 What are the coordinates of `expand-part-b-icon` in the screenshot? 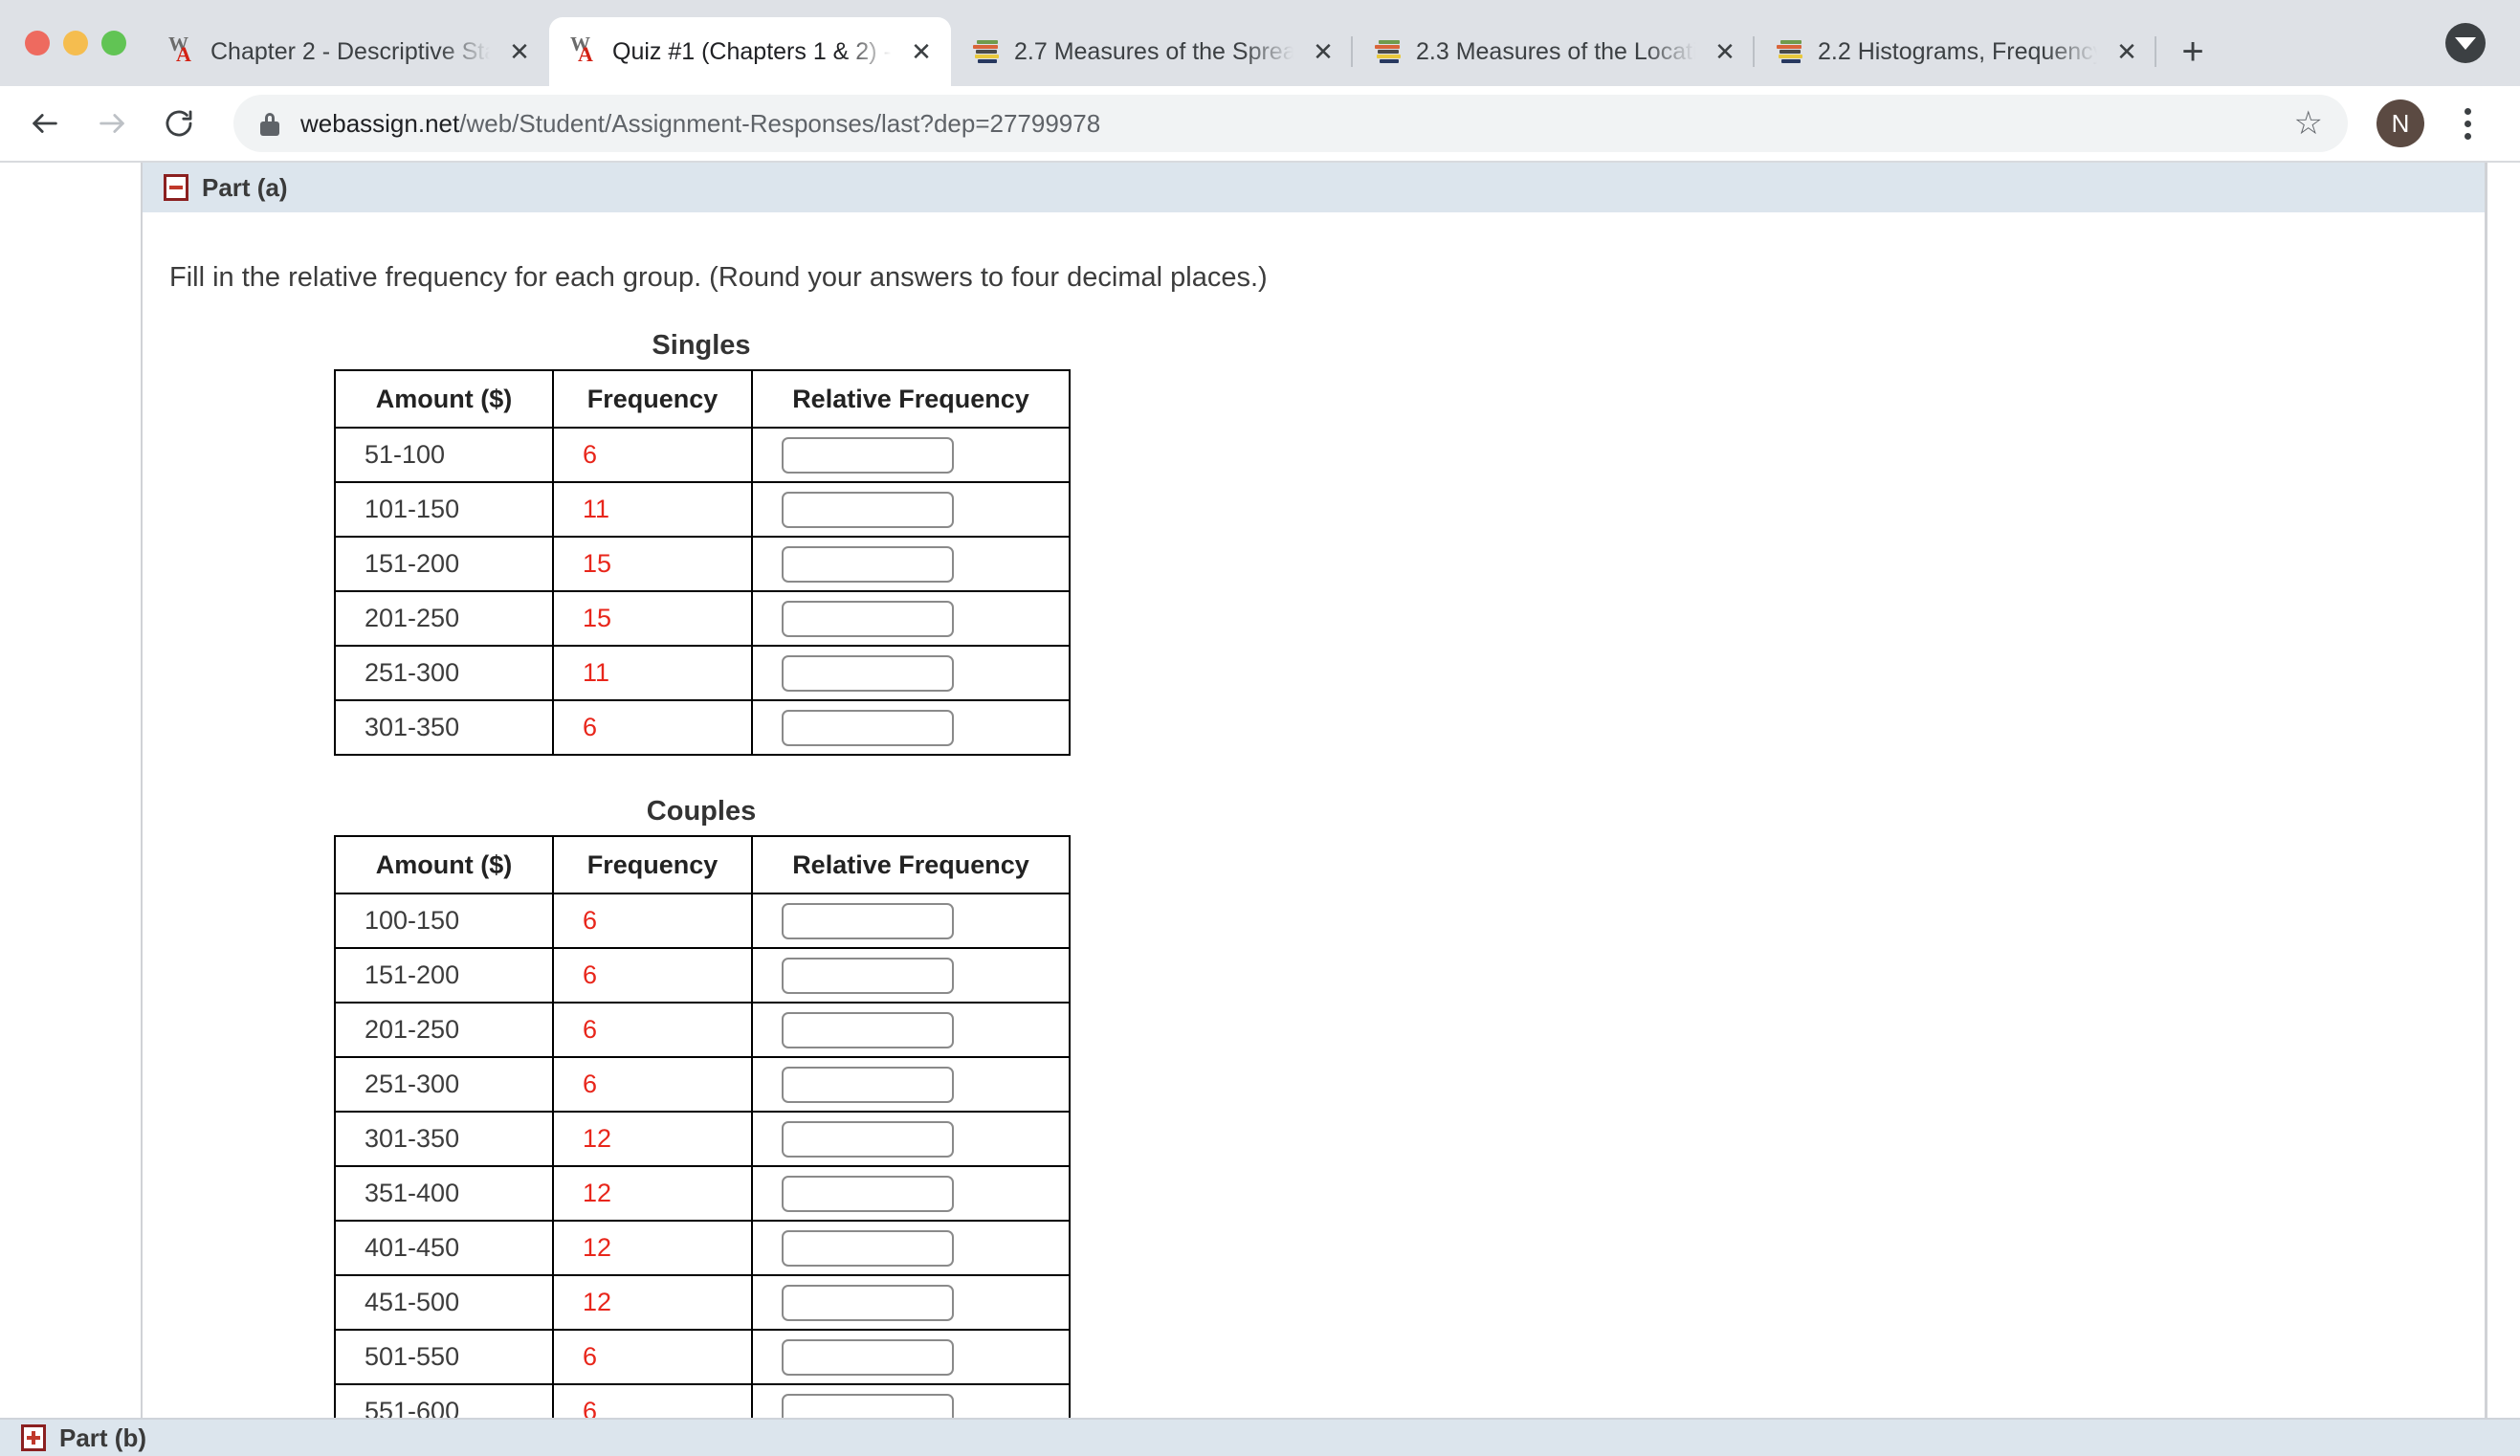 It's located at (34, 1438).